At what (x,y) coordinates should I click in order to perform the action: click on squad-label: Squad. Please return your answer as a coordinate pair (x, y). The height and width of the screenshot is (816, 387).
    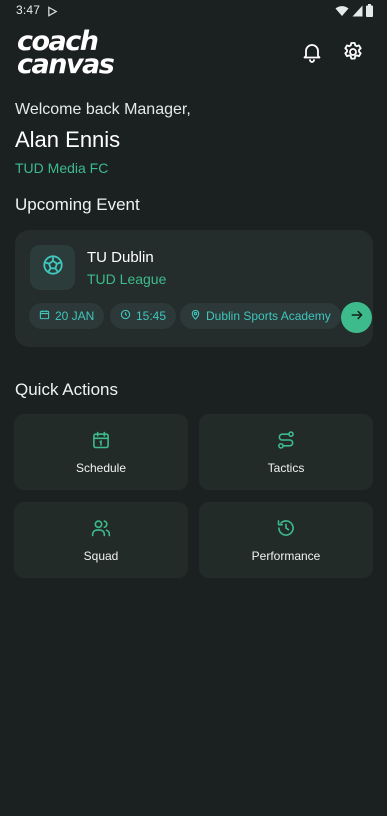
    Looking at the image, I should click on (101, 556).